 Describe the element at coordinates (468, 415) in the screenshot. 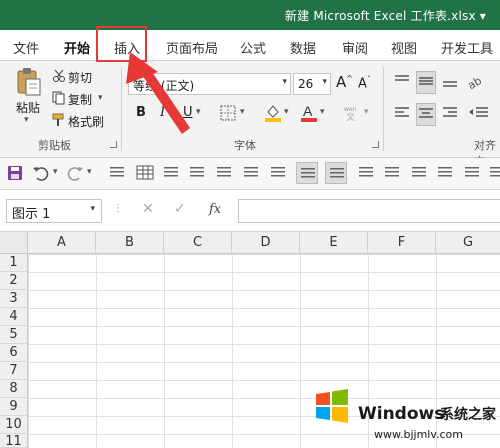

I see `watermark-site-name: 系统之家` at that location.